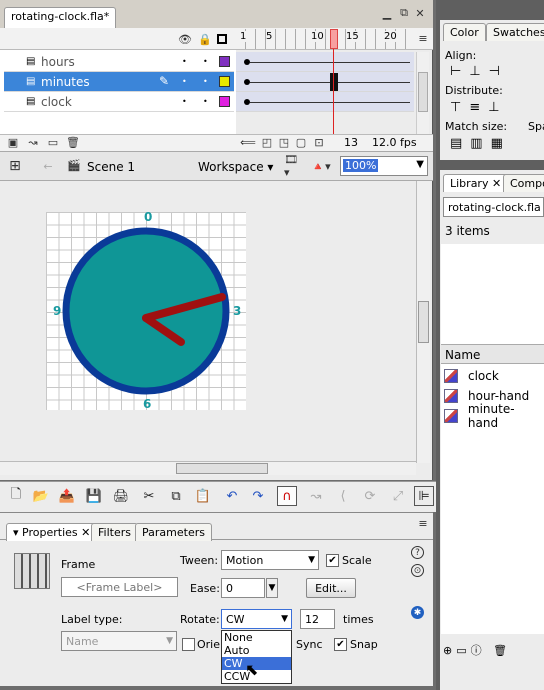 This screenshot has width=544, height=690. What do you see at coordinates (13, 142) in the screenshot?
I see `insert-layer-icon: ▣` at bounding box center [13, 142].